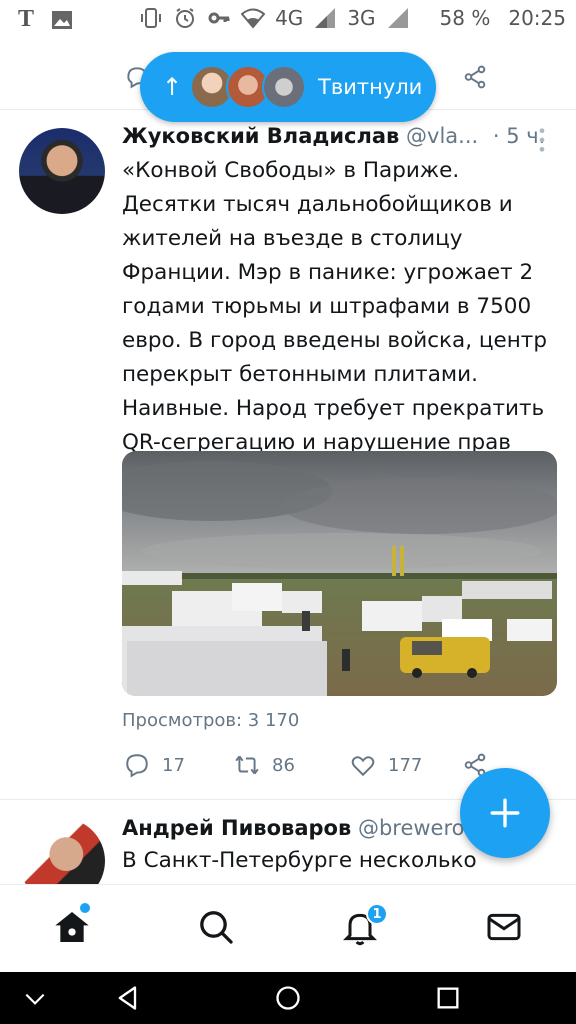 The image size is (576, 1024). I want to click on system-navigation-bar, so click(288, 998).